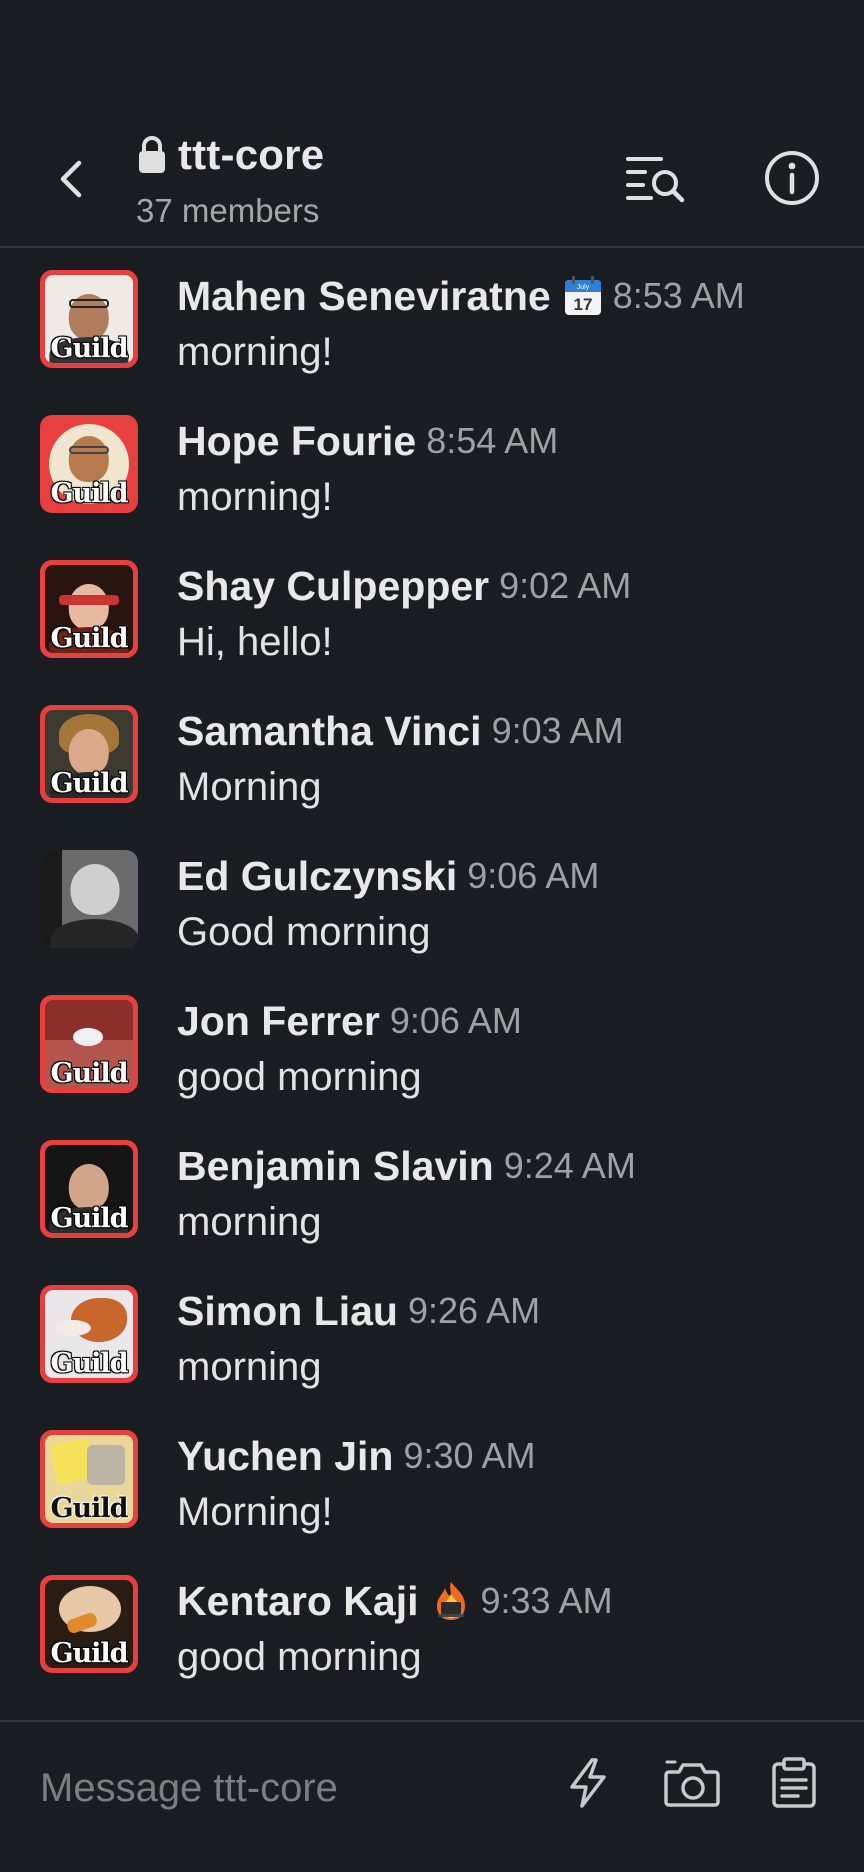  What do you see at coordinates (432, 124) in the screenshot?
I see `channel-header: ttt-core 37 members` at bounding box center [432, 124].